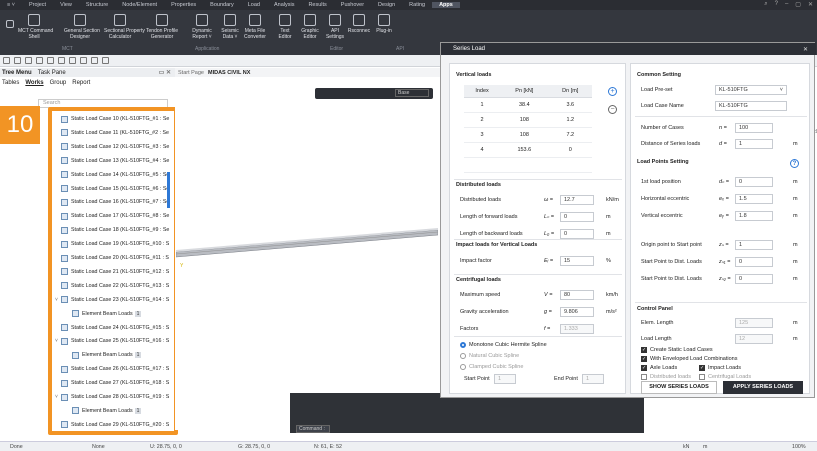 This screenshot has width=817, height=451. I want to click on spline-option: Clamped Cubic Spline, so click(491, 367).